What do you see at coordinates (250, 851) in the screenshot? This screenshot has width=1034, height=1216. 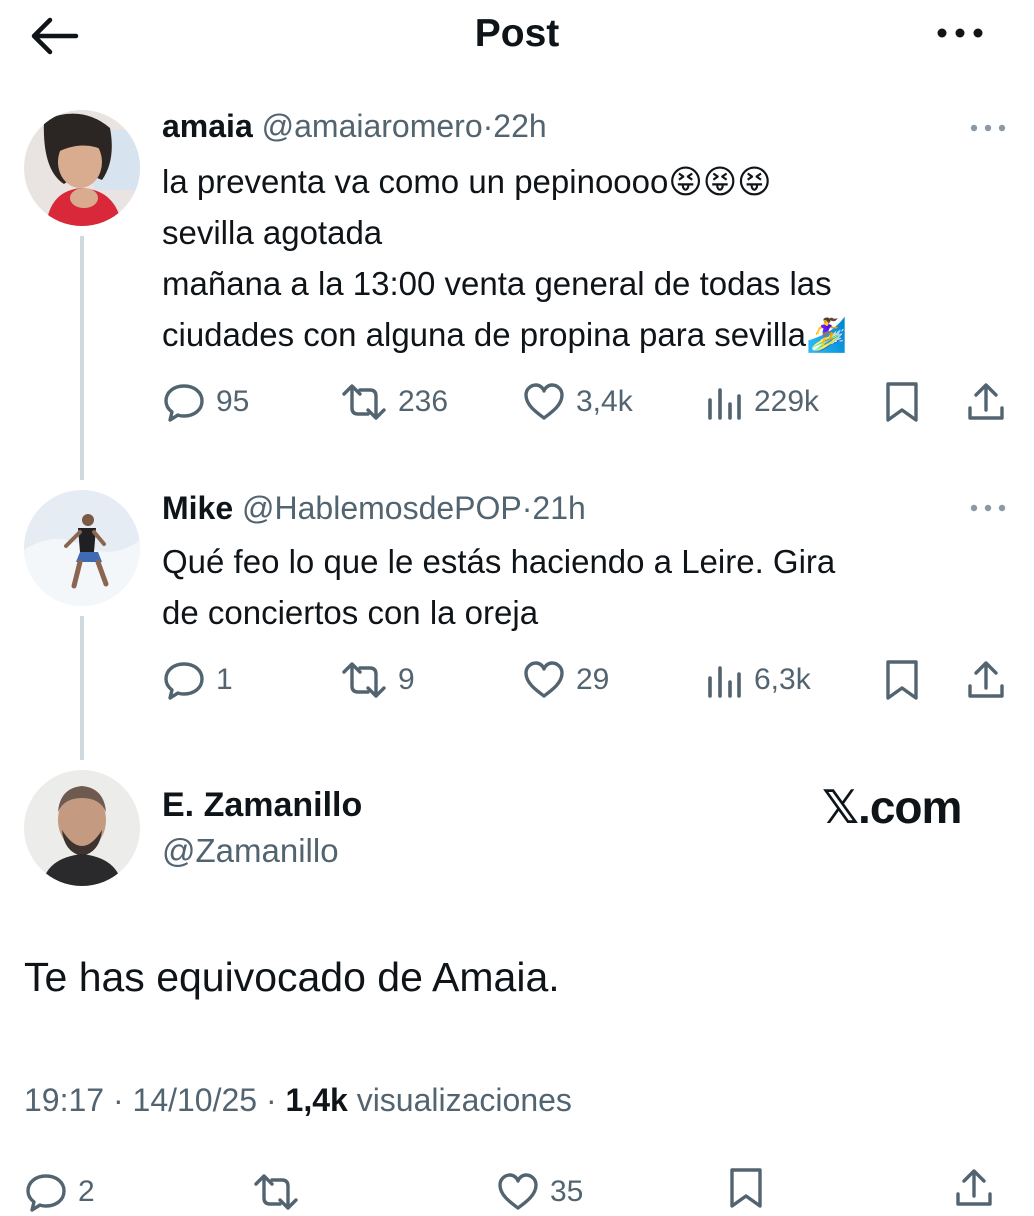 I see `author-handle: @Zamanillo` at bounding box center [250, 851].